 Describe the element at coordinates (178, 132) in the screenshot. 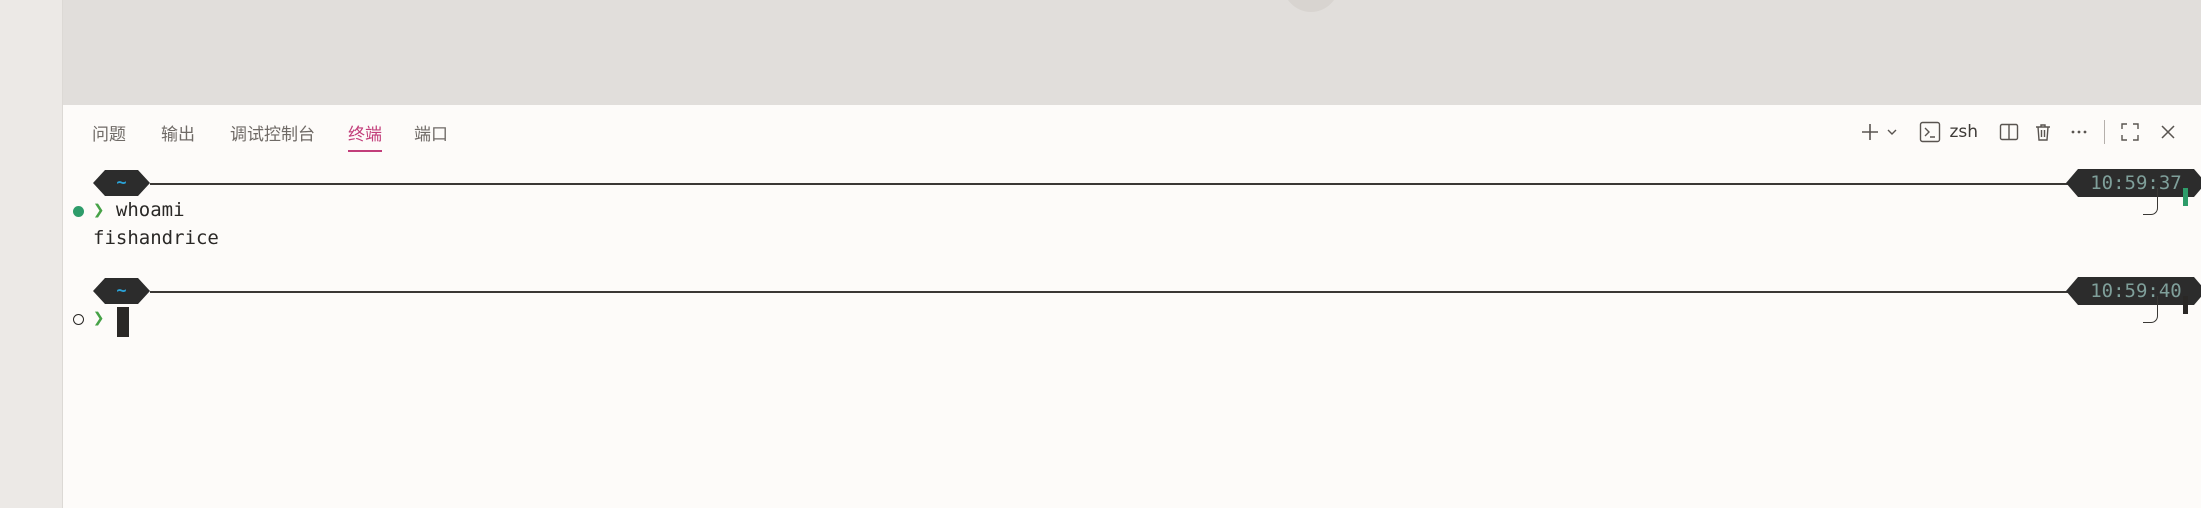

I see `tab-output: 输出` at that location.